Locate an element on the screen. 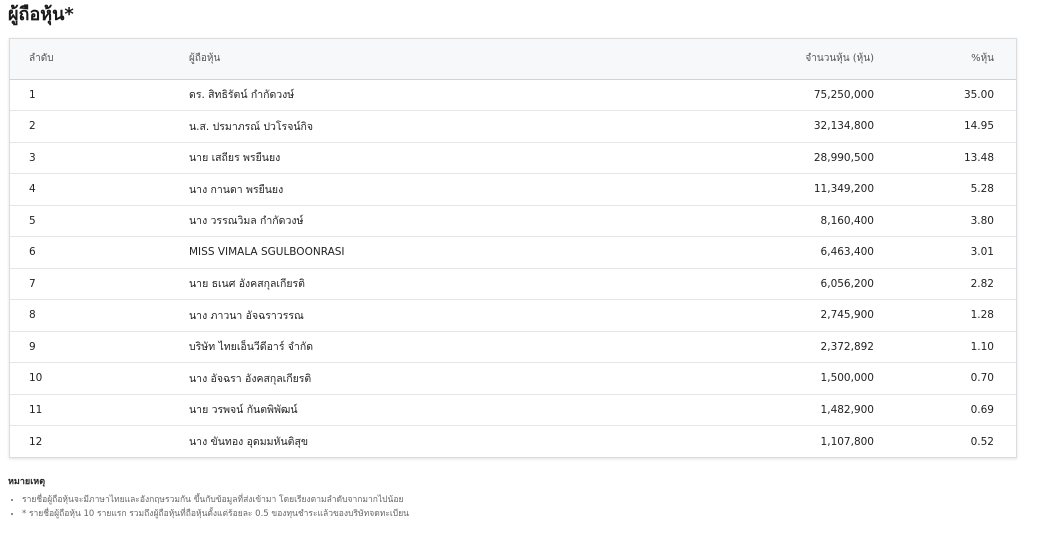 The height and width of the screenshot is (538, 1051). table-row: 3 นาย เสถียร พรยืนยง 28,990,500 13.48 is located at coordinates (513, 158).